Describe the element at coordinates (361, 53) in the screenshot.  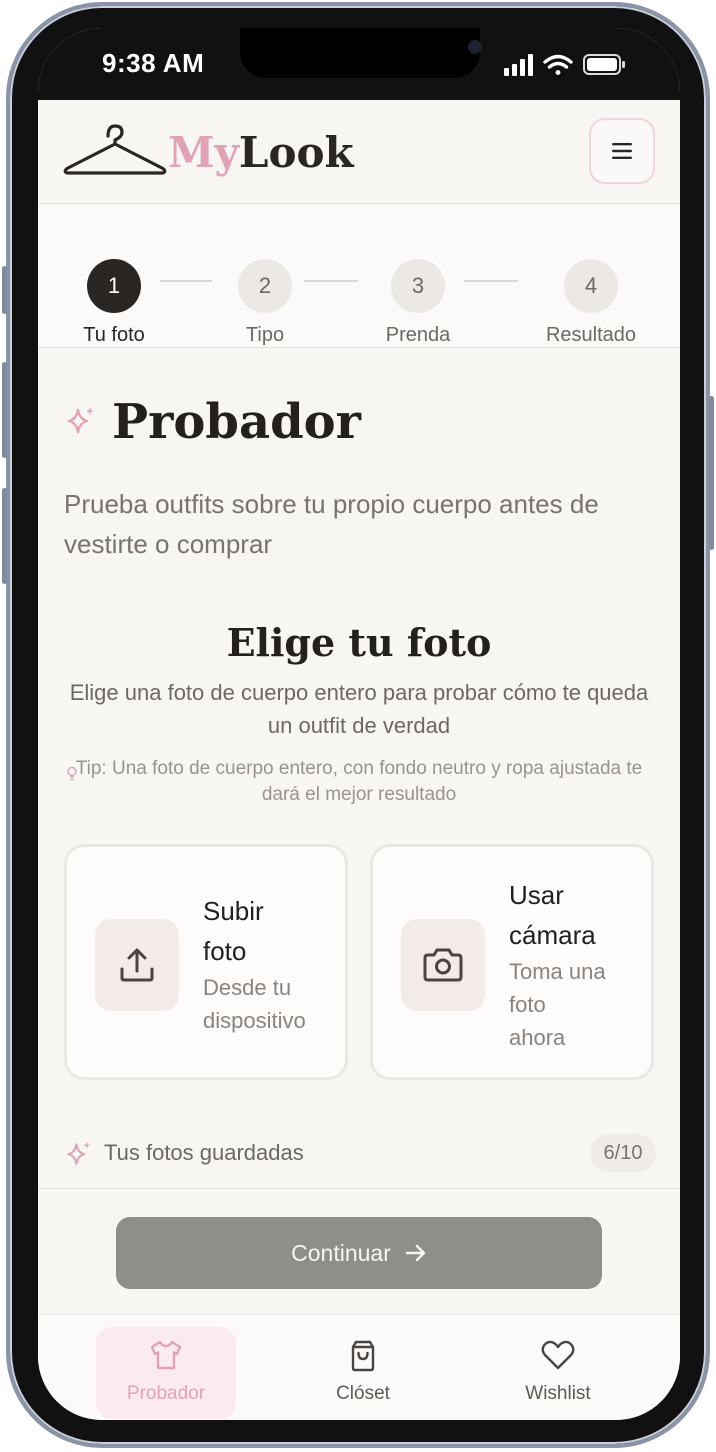
I see `notch` at that location.